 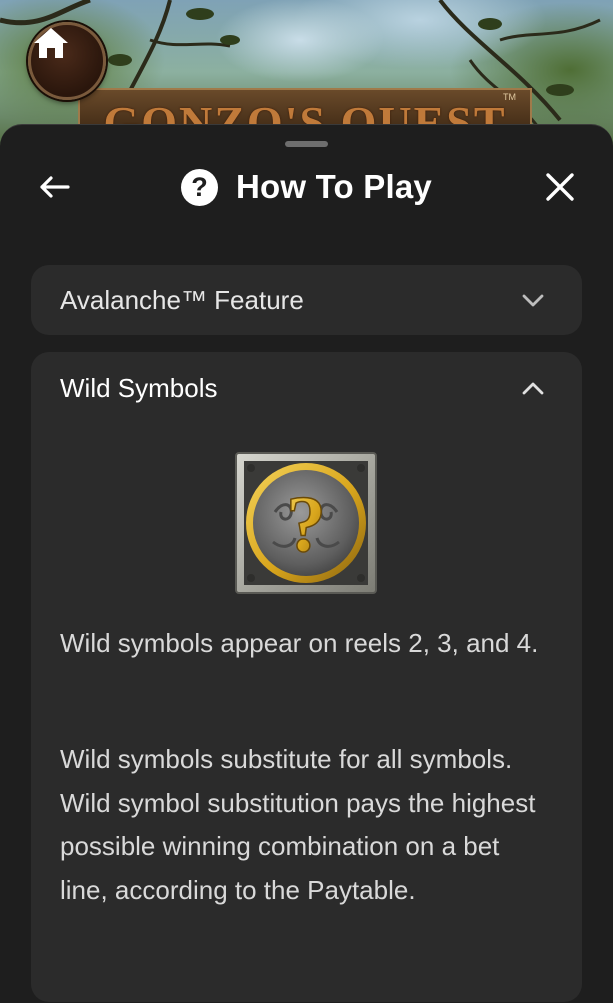 What do you see at coordinates (334, 186) in the screenshot?
I see `page-title: How To Play` at bounding box center [334, 186].